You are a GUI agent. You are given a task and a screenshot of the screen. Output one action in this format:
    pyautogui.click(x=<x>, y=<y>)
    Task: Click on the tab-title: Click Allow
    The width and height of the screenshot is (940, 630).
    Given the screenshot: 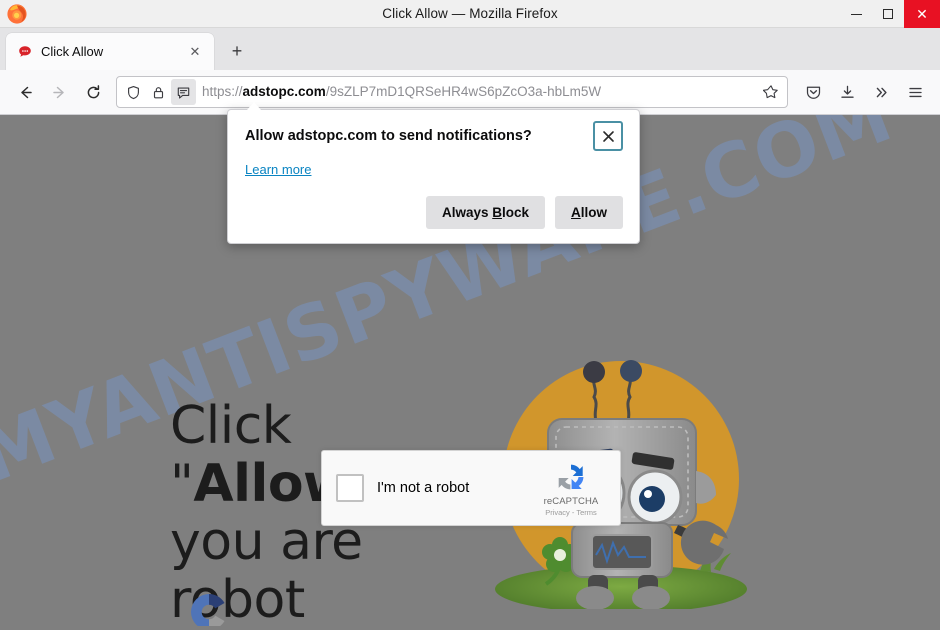 What is the action you would take?
    pyautogui.click(x=72, y=51)
    